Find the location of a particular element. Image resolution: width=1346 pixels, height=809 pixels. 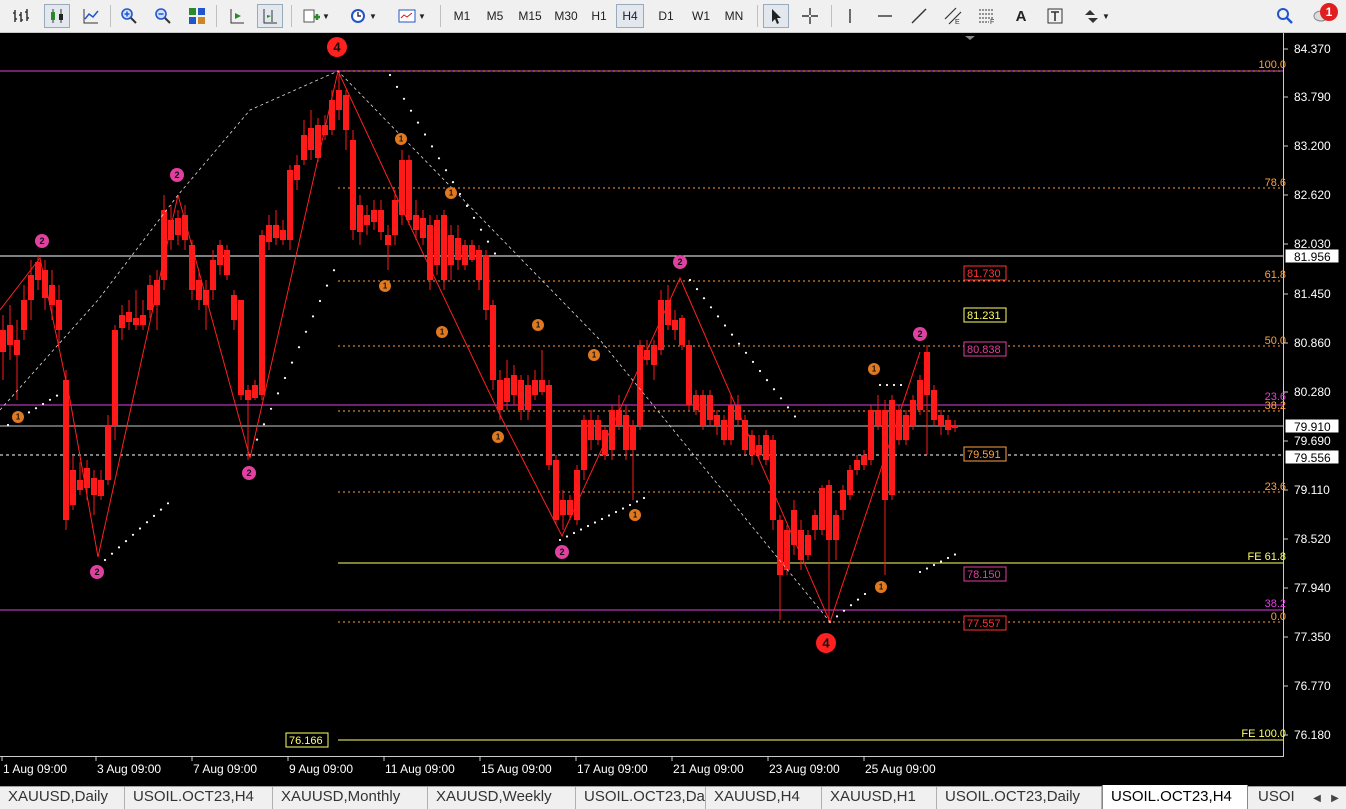

trendline-button is located at coordinates (919, 16).